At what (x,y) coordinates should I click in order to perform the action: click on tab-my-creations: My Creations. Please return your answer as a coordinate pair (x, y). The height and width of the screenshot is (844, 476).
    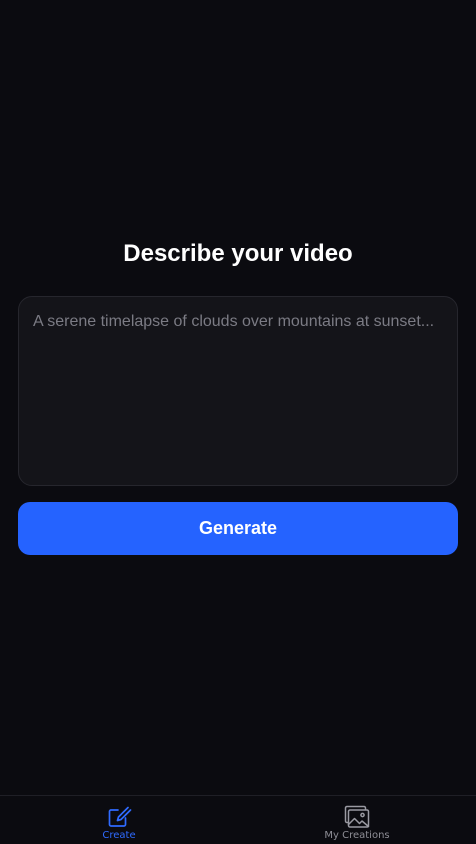
    Looking at the image, I should click on (357, 820).